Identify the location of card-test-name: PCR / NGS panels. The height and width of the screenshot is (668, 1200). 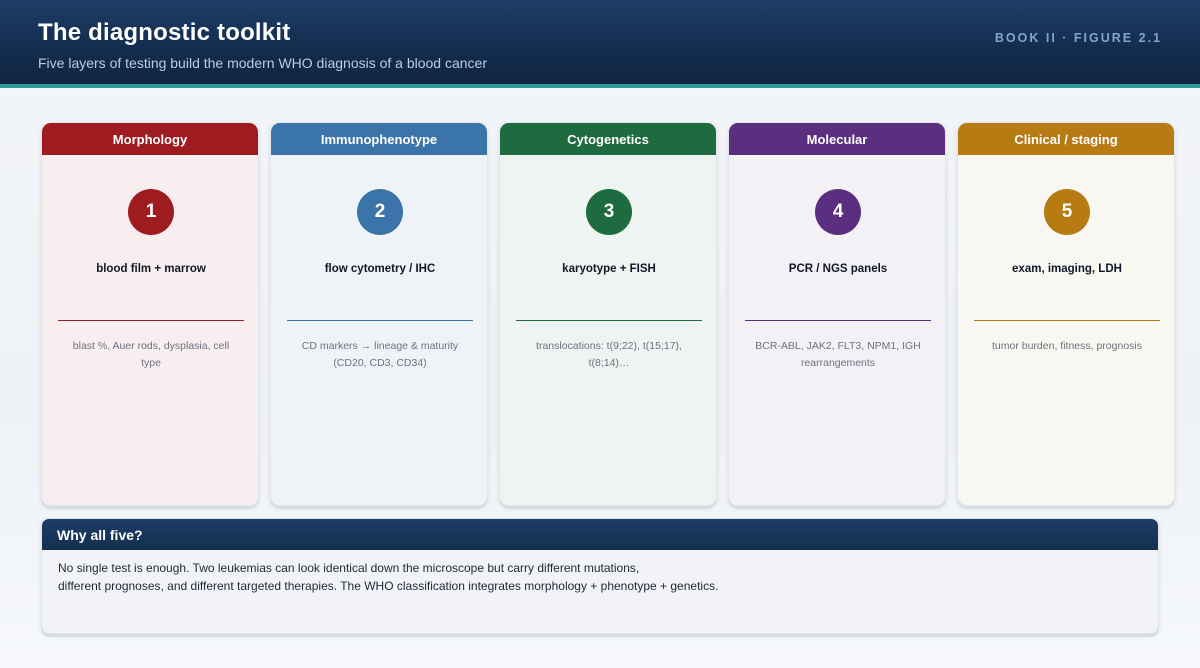
(838, 269).